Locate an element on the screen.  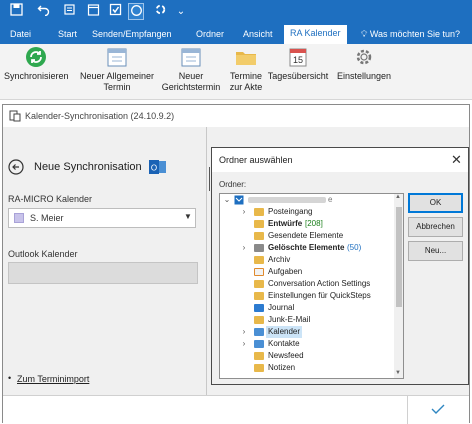
circle-icon is located at coordinates (136, 11).